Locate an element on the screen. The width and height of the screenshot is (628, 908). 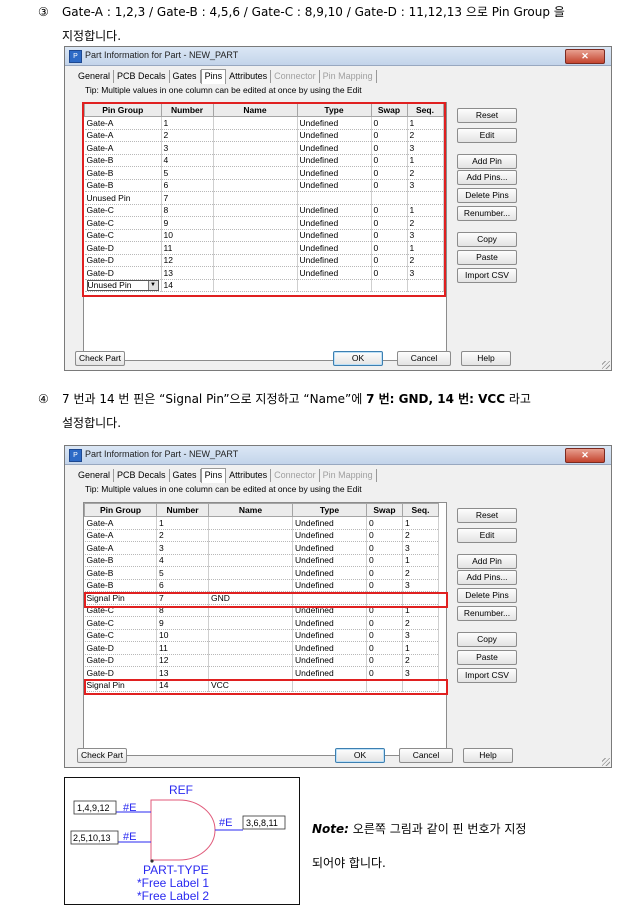
table-row: Gate-B 4 Undefined 0 1 is located at coordinates (261, 560).